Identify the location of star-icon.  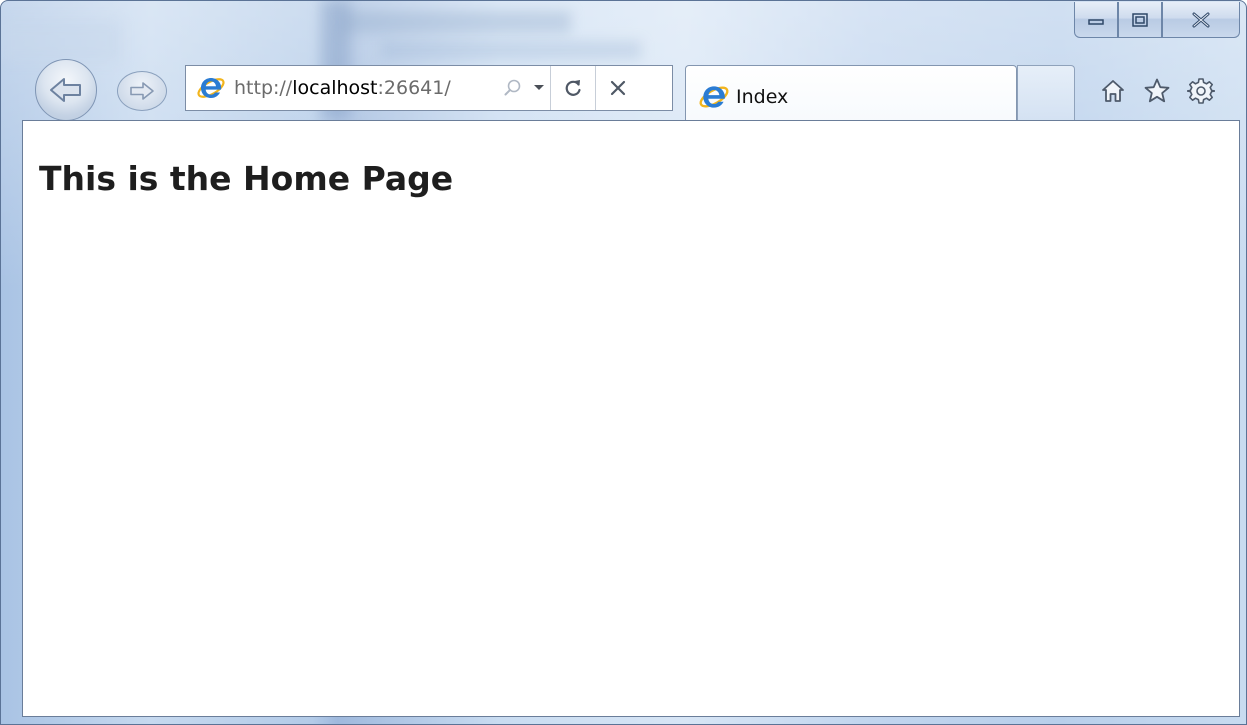
(1157, 90).